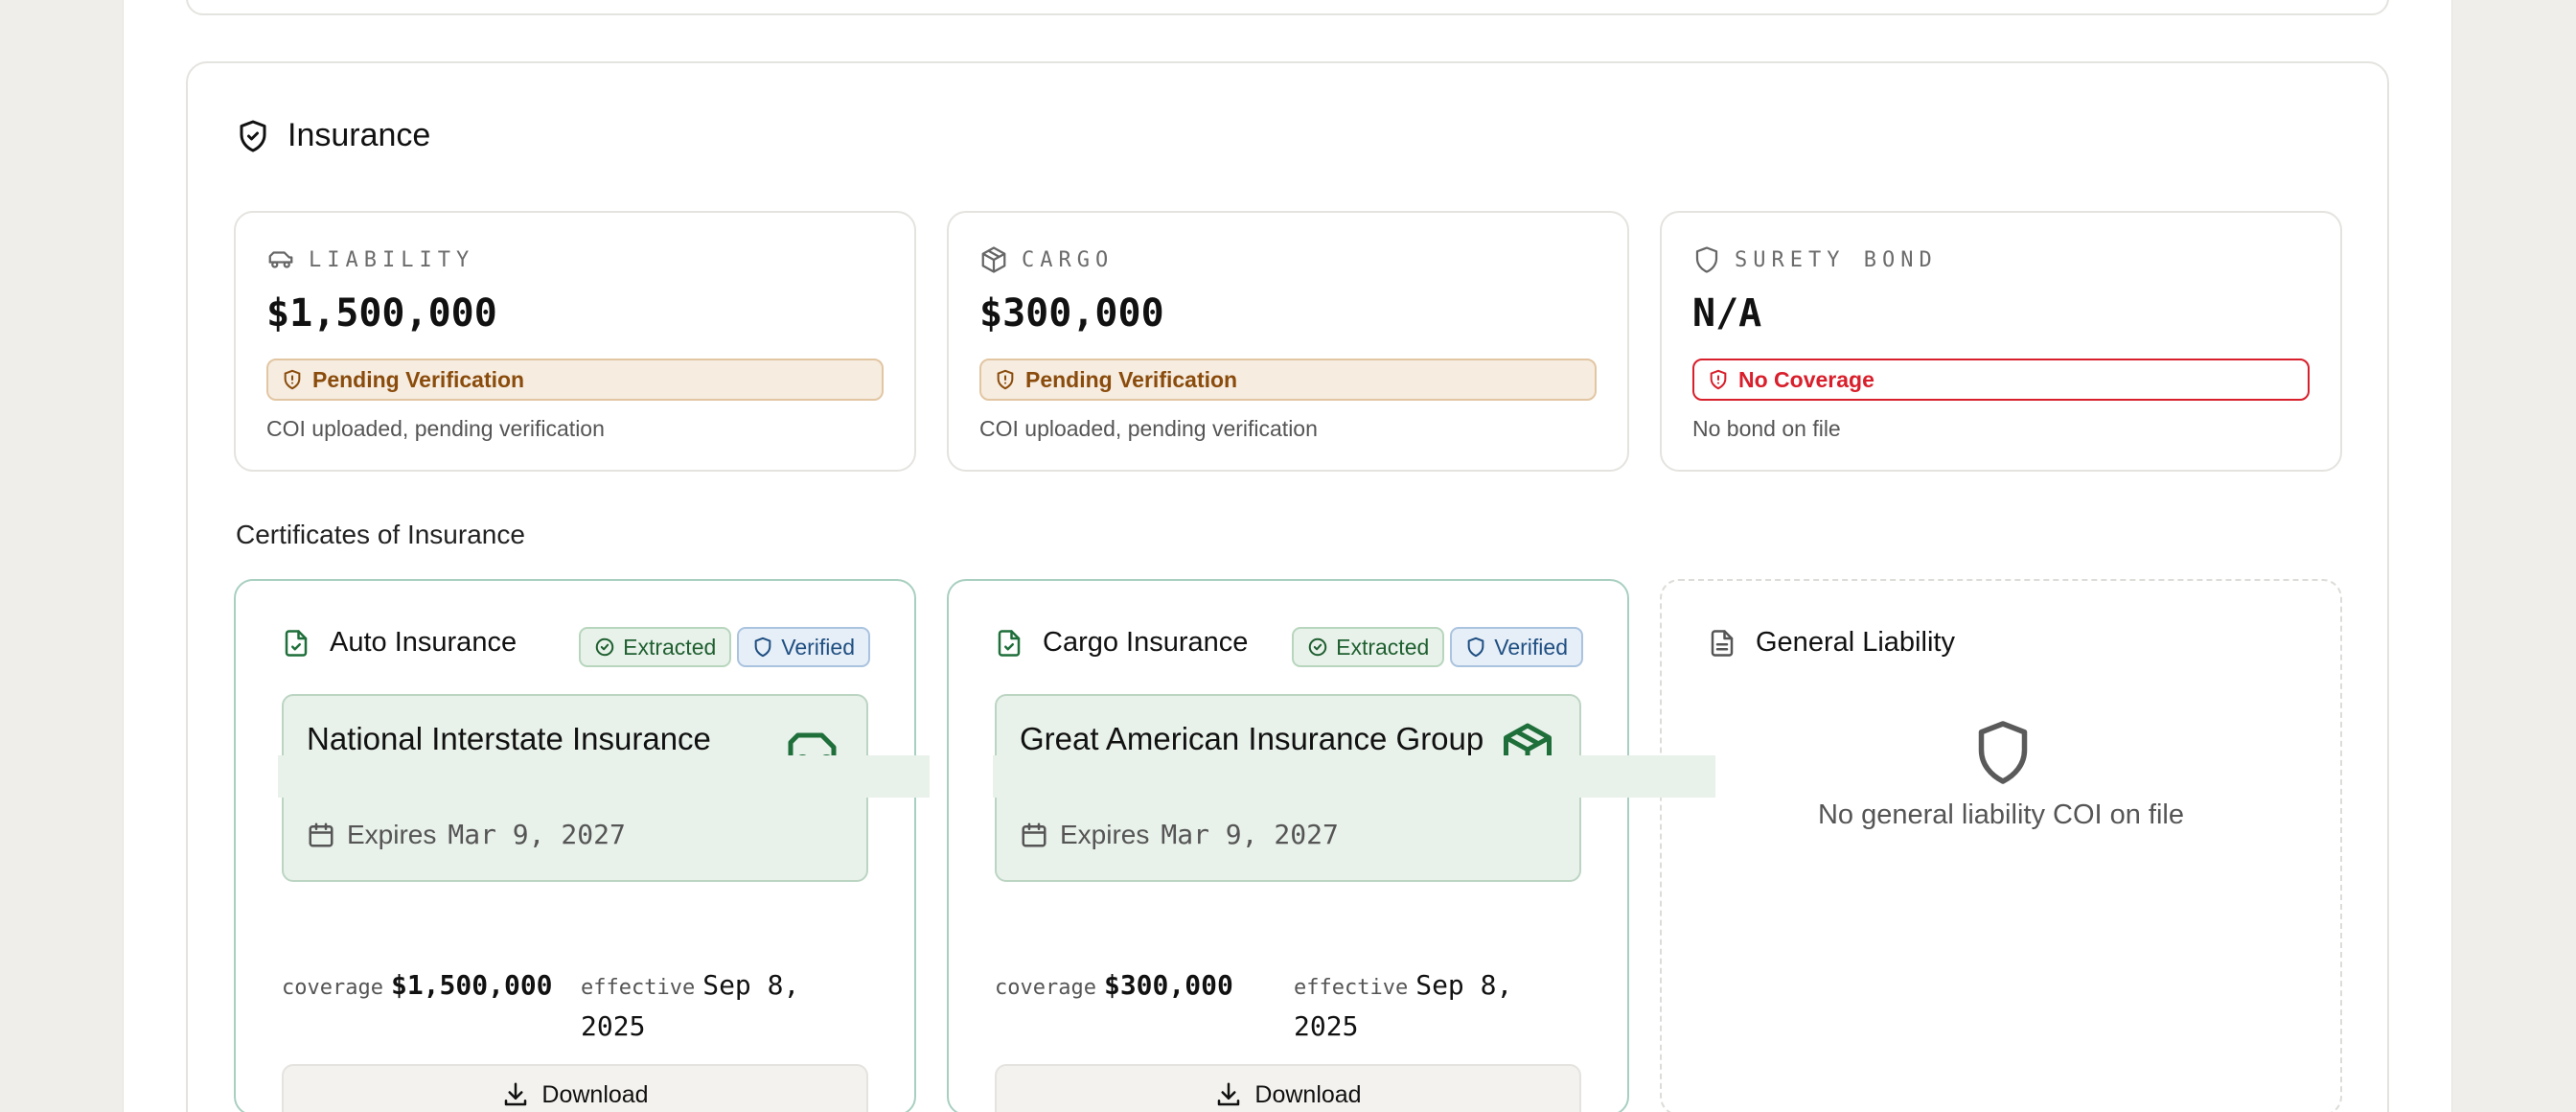 Image resolution: width=2576 pixels, height=1112 pixels. What do you see at coordinates (1071, 313) in the screenshot?
I see `summary-amount: $300,000` at bounding box center [1071, 313].